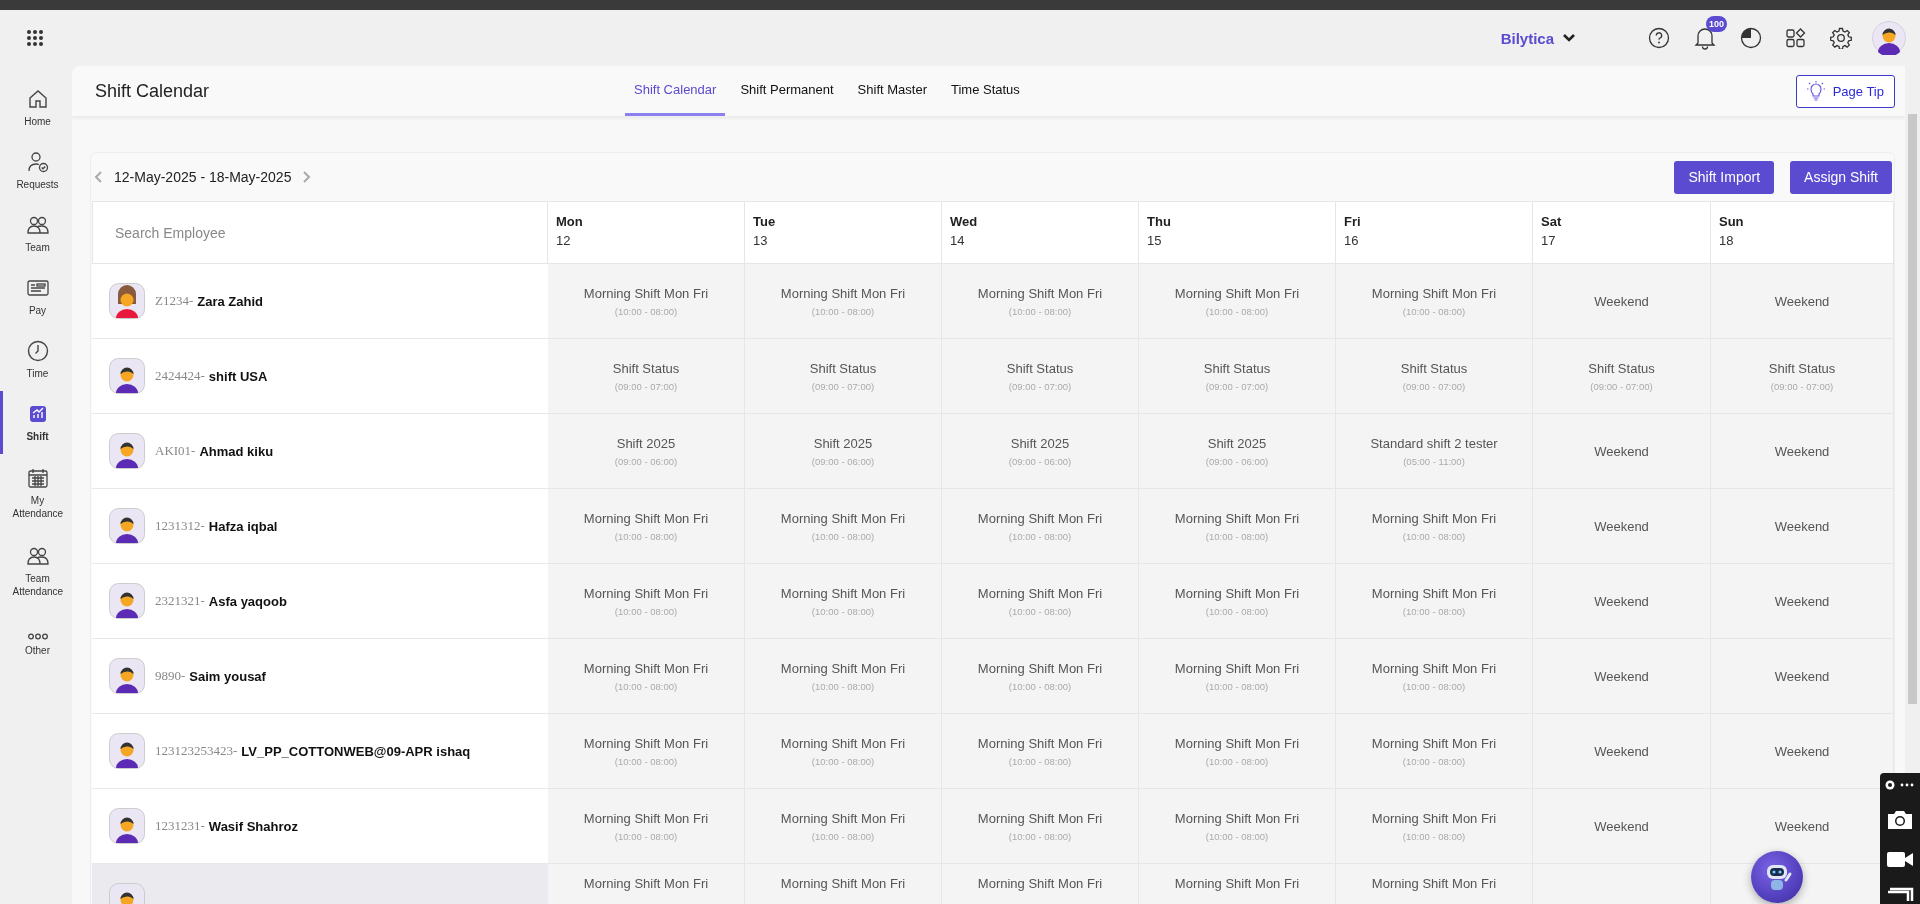 This screenshot has height=904, width=1920. I want to click on day-name: Tue, so click(765, 221).